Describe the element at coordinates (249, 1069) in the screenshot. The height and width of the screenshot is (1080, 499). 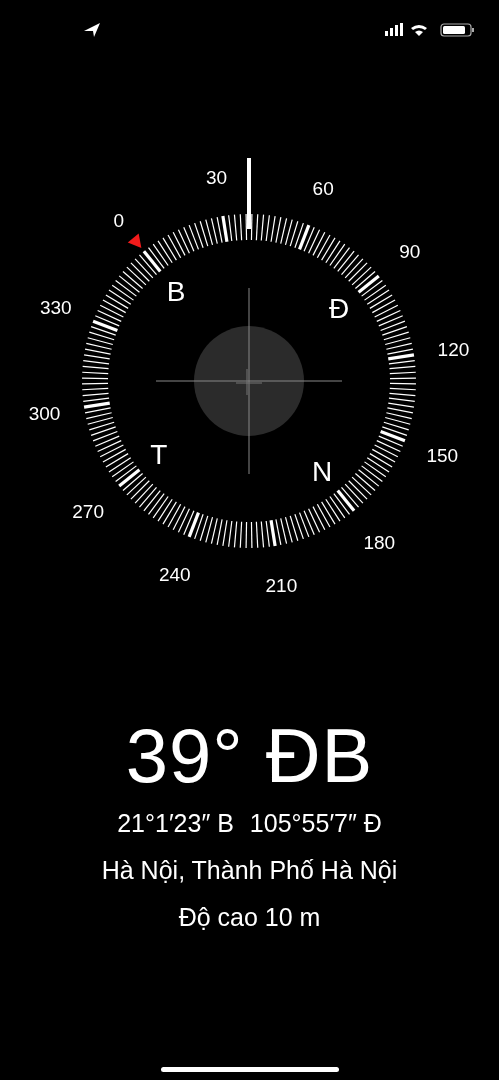
I see `home-indicator` at that location.